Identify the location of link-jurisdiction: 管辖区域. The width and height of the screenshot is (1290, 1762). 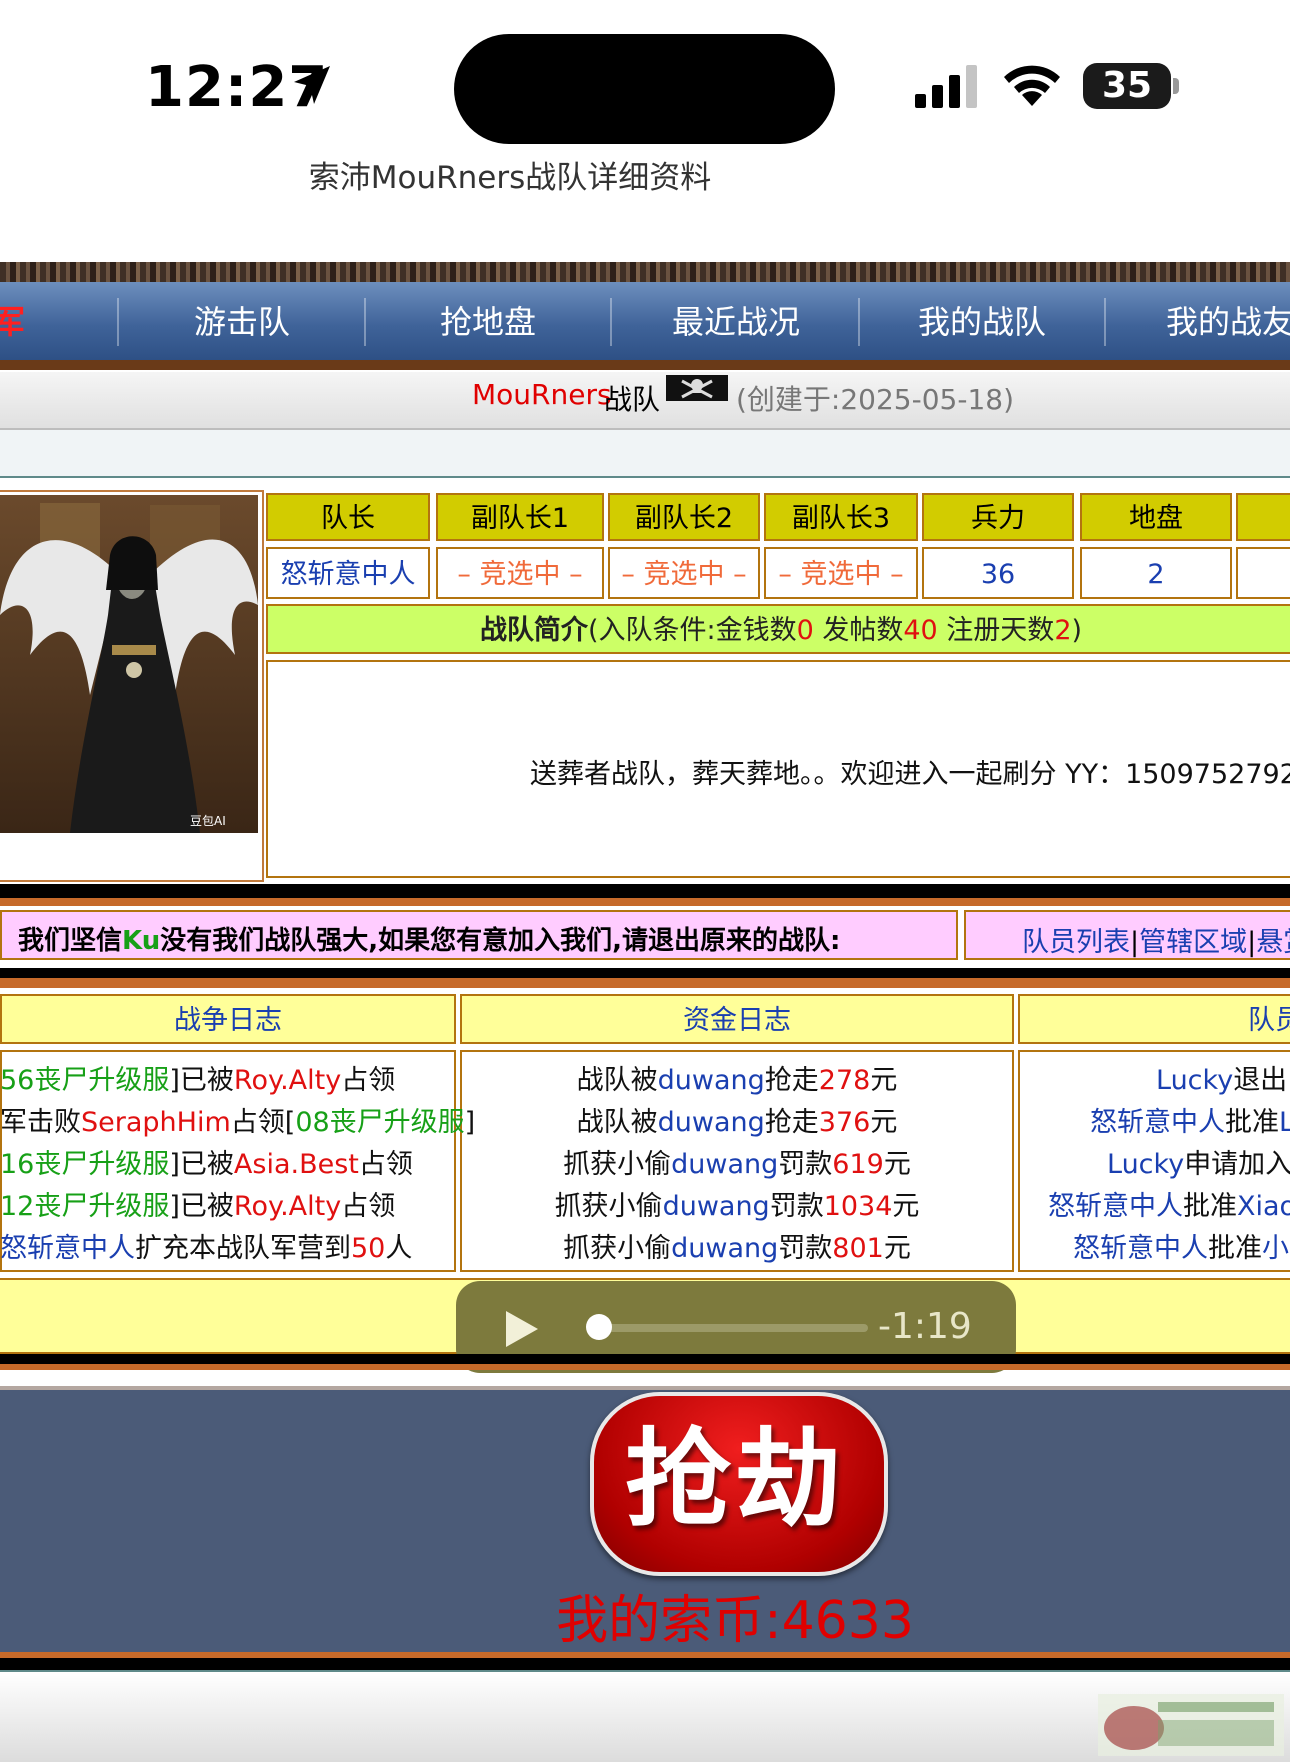
(1193, 942).